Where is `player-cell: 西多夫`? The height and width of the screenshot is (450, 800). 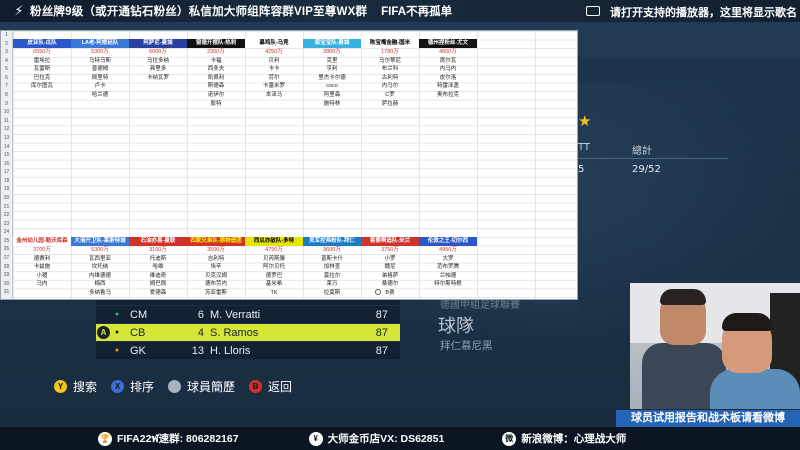 player-cell: 西多夫 is located at coordinates (216, 69).